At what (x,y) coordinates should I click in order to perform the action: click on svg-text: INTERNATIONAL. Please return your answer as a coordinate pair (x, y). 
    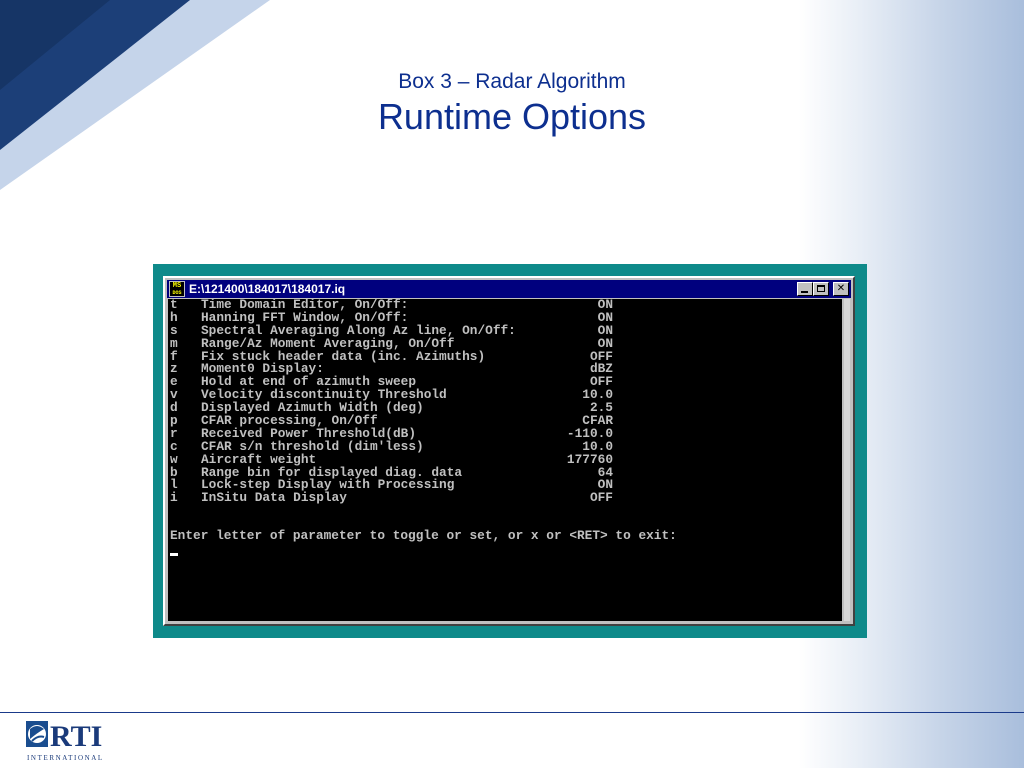
    Looking at the image, I should click on (65, 758).